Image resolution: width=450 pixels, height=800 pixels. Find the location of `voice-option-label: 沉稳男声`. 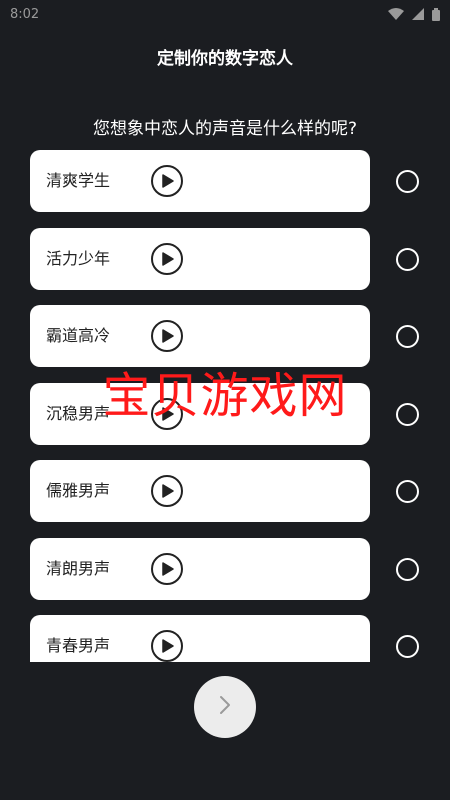

voice-option-label: 沉稳男声 is located at coordinates (78, 413).